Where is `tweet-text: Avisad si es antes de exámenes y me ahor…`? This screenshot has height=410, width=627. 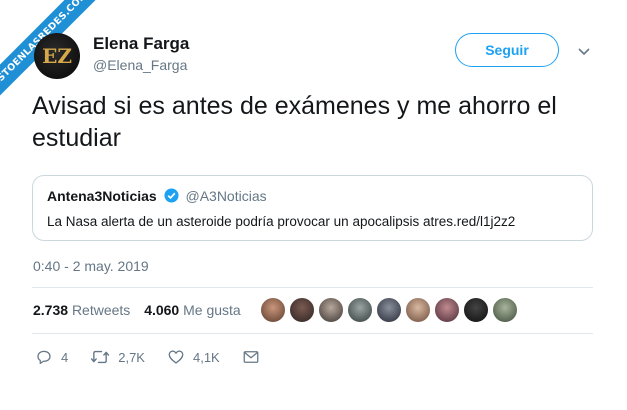
tweet-text: Avisad si es antes de exámenes y me ahor… is located at coordinates (294, 122).